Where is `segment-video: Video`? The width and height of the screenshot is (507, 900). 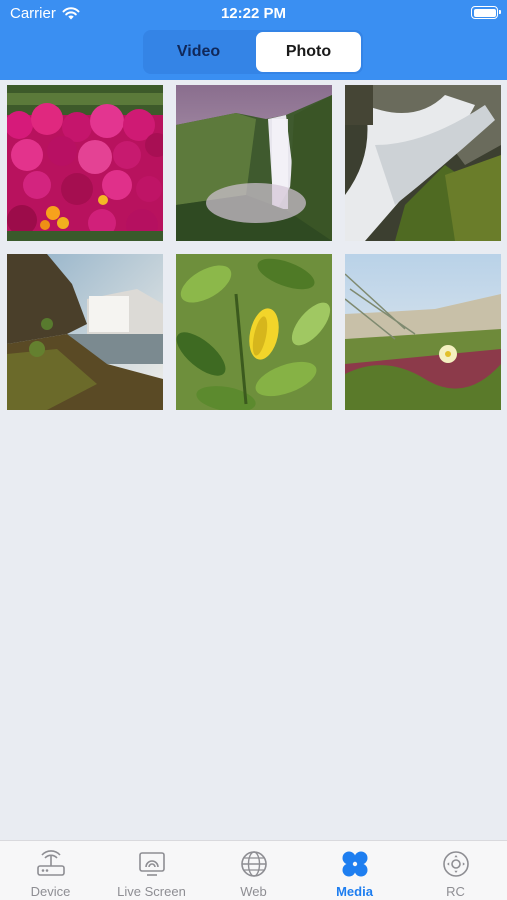
segment-video: Video is located at coordinates (198, 52).